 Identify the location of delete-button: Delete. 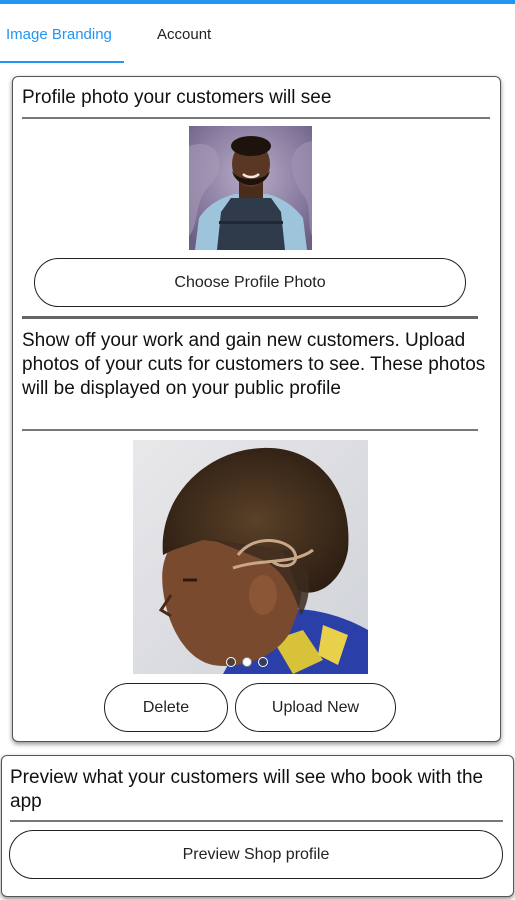
(166, 707).